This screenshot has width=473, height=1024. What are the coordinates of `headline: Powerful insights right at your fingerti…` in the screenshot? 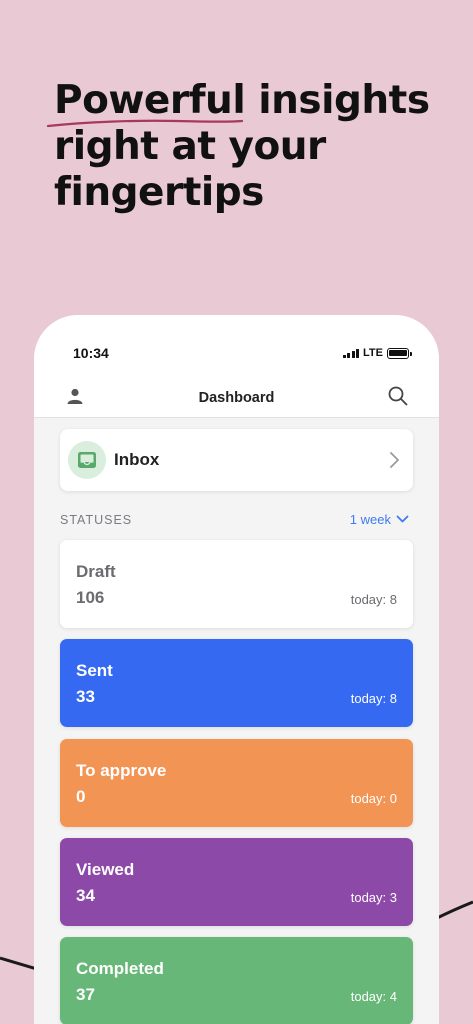 It's located at (254, 147).